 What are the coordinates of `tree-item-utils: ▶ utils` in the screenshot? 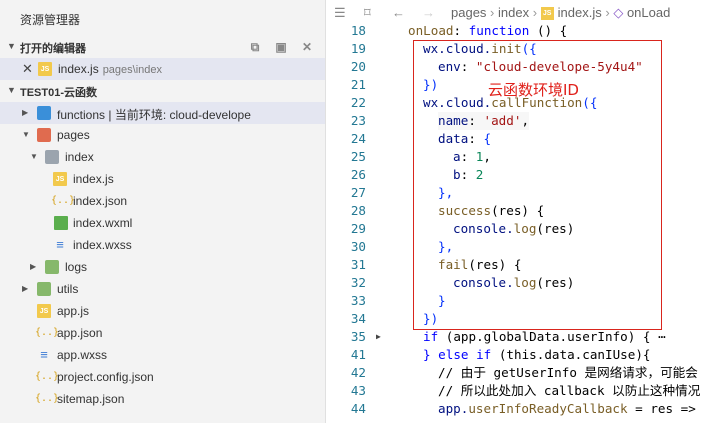 It's located at (162, 289).